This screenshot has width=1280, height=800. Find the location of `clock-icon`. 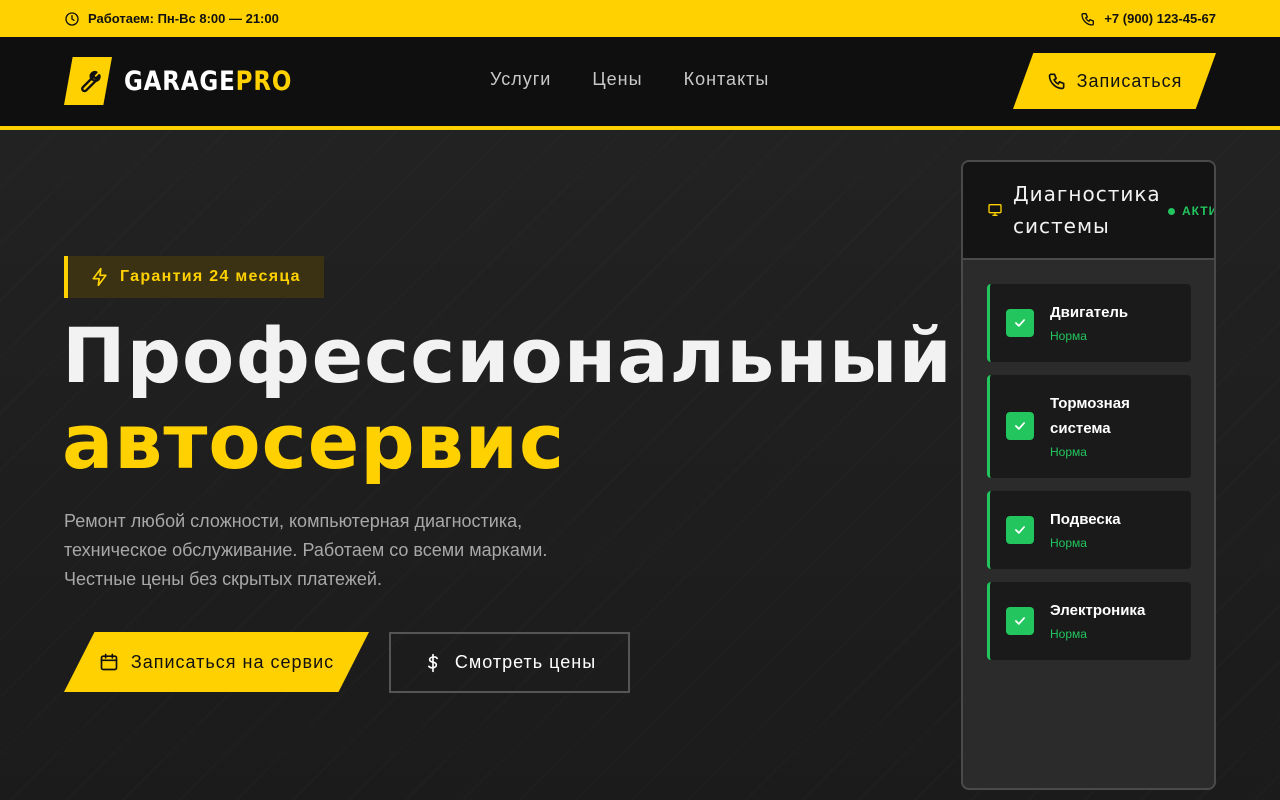

clock-icon is located at coordinates (72, 18).